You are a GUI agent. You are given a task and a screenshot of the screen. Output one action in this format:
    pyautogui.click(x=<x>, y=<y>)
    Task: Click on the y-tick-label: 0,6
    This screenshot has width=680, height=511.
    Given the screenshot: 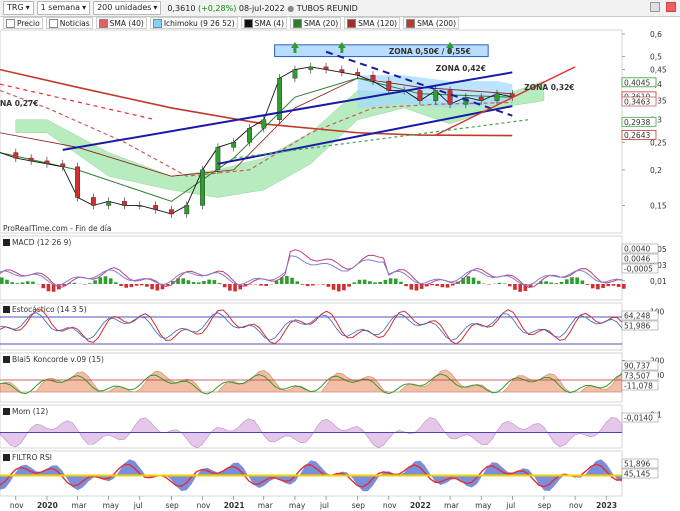 What is the action you would take?
    pyautogui.click(x=656, y=34)
    